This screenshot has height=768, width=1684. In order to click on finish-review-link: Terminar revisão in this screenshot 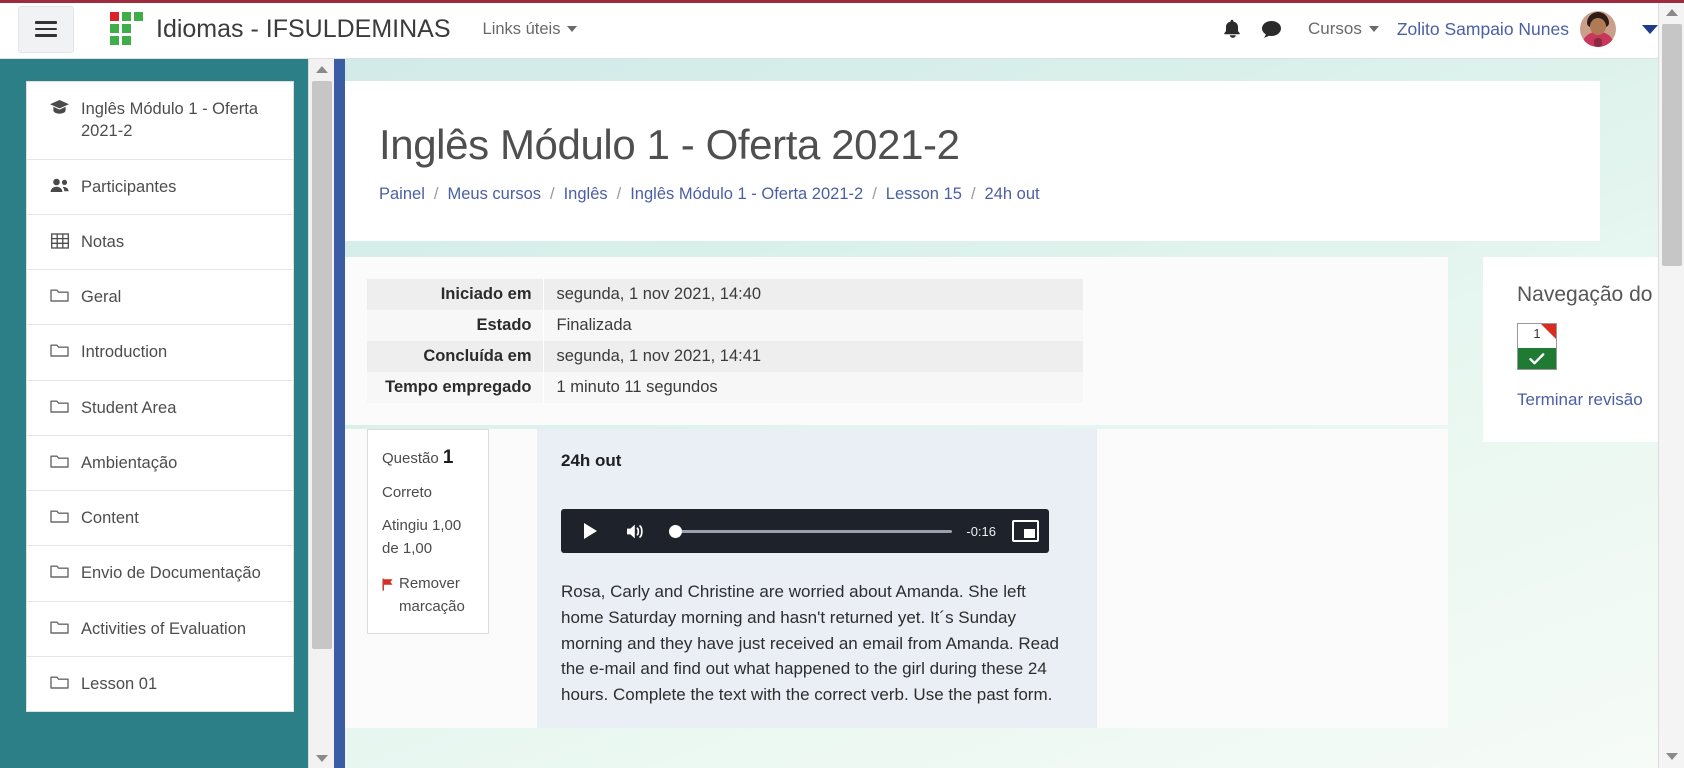, I will do `click(1580, 400)`.